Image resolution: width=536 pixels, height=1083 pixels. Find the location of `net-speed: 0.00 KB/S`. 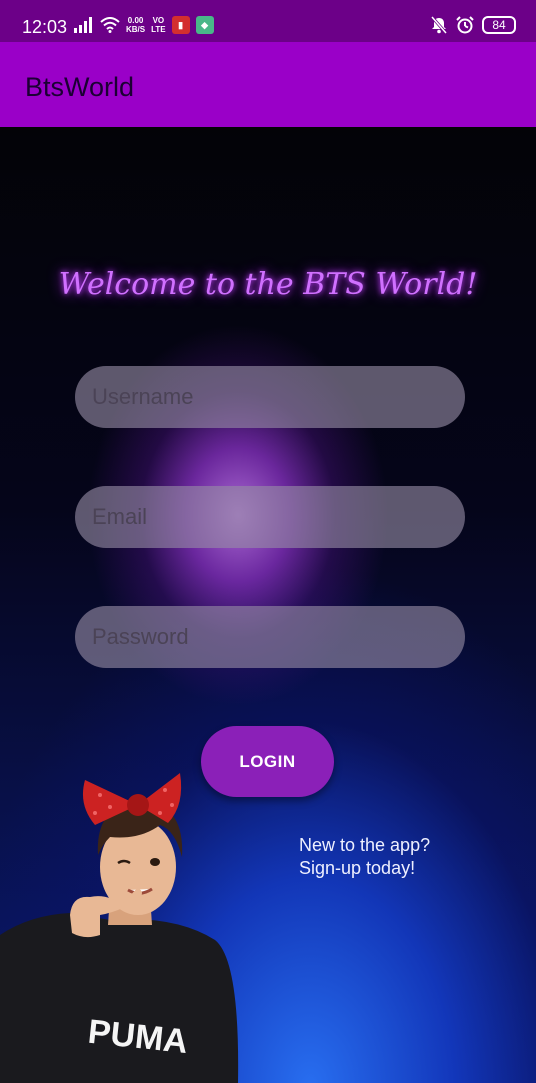

net-speed: 0.00 KB/S is located at coordinates (135, 25).